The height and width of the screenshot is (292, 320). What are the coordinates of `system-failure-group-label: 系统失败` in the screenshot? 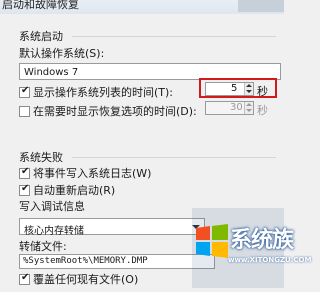 It's located at (41, 157).